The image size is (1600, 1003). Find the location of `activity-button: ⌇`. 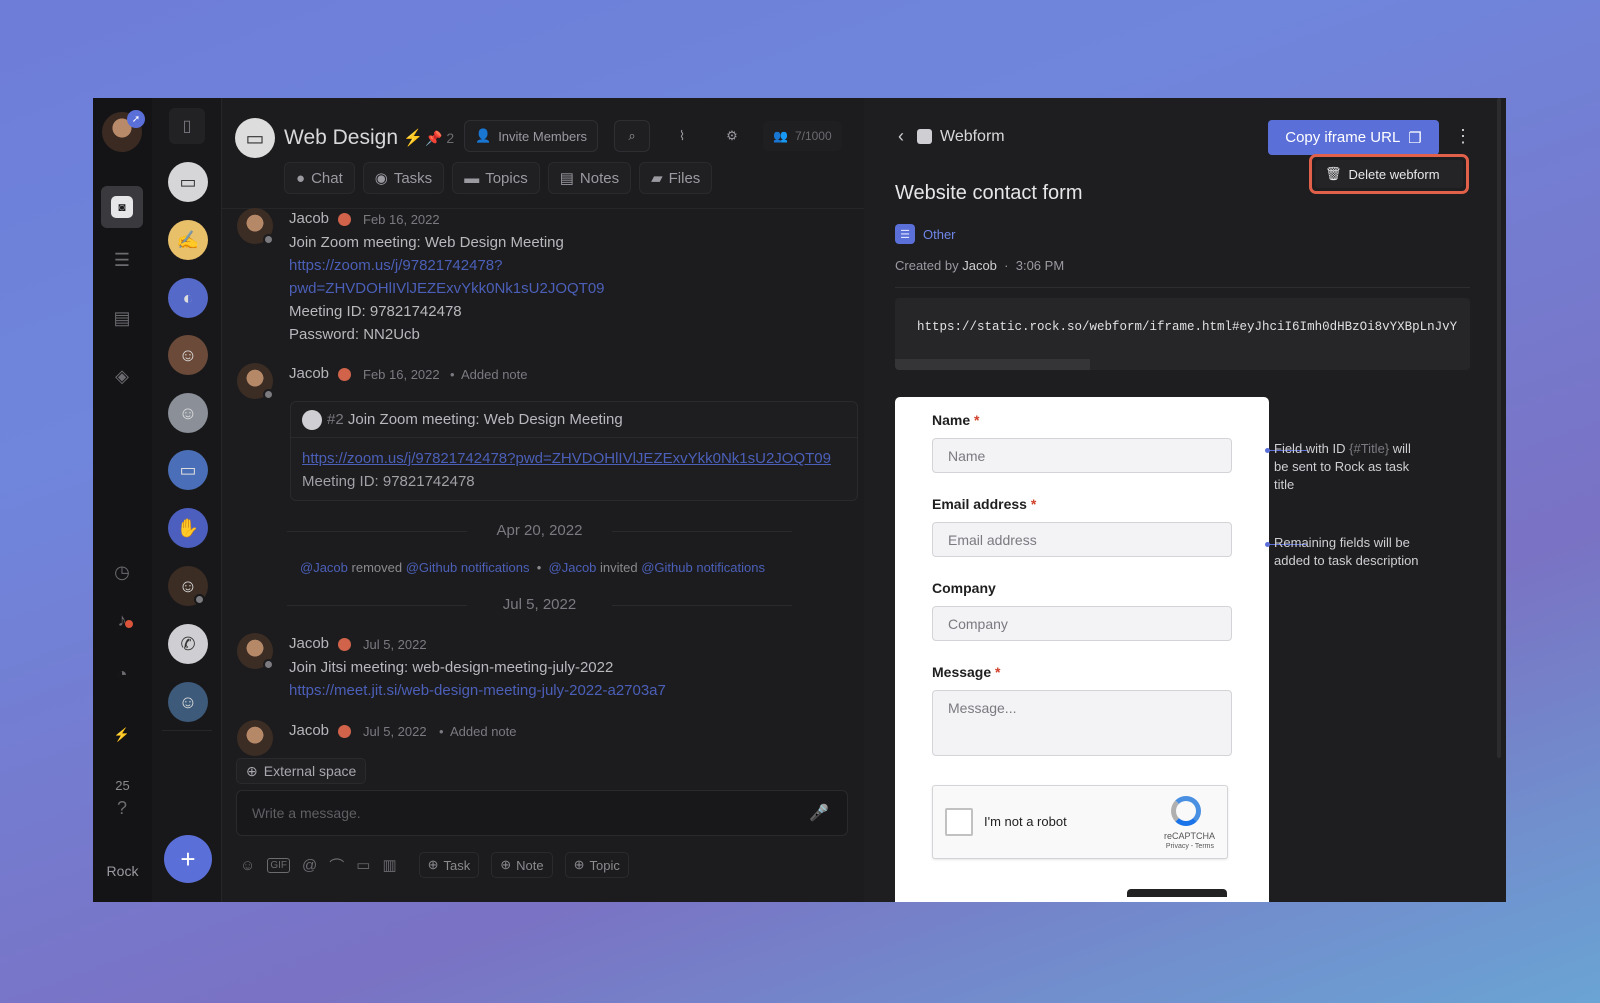

activity-button: ⌇ is located at coordinates (682, 136).